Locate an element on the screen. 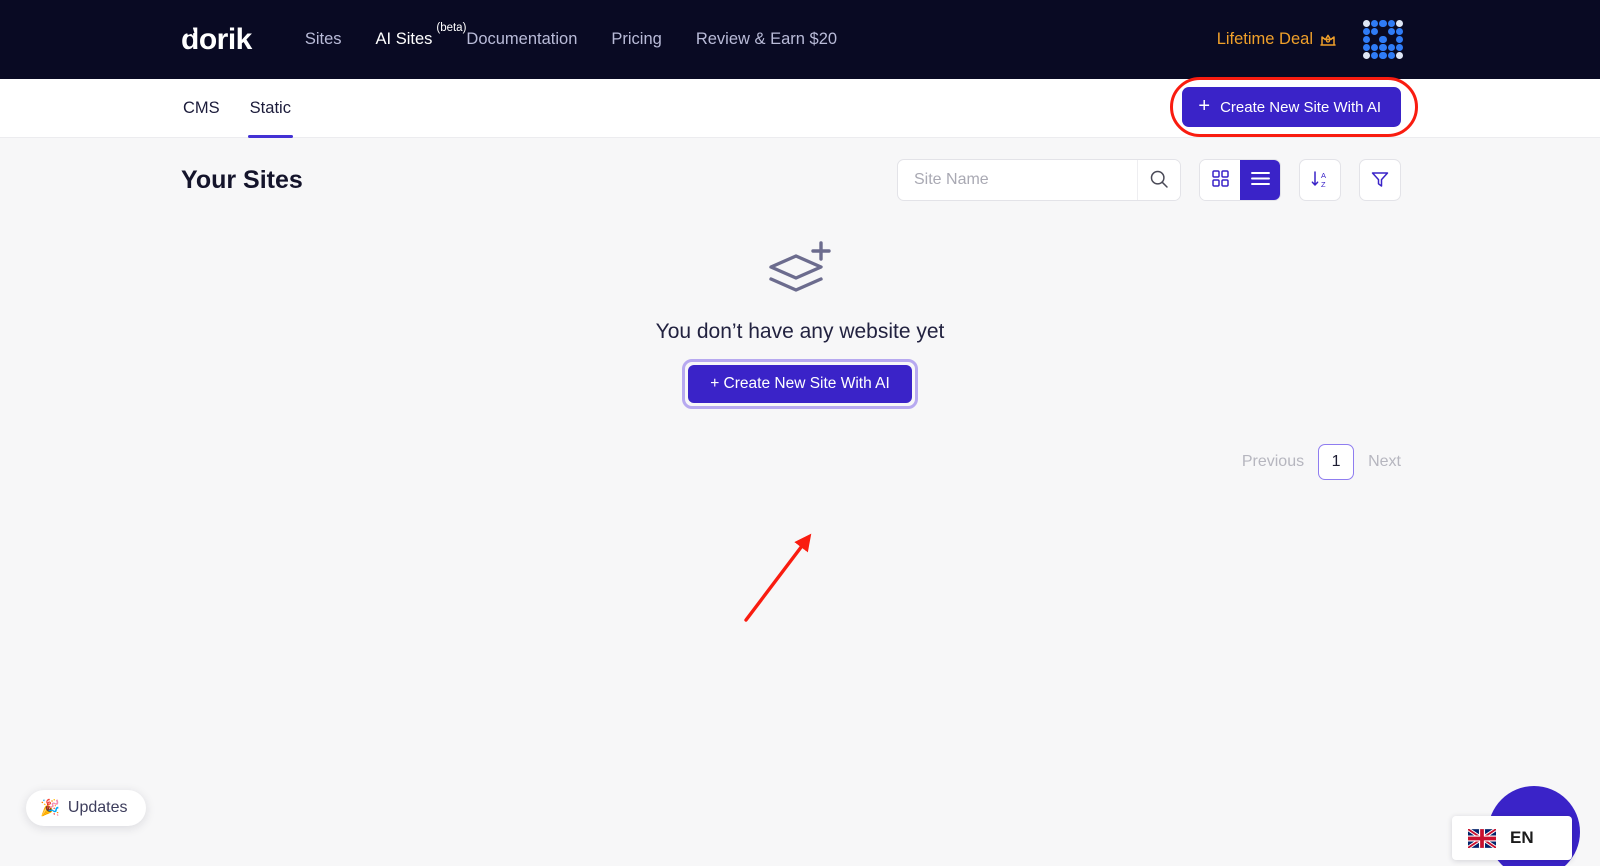 The image size is (1600, 866). pagination: Previous 1 Next is located at coordinates (1321, 462).